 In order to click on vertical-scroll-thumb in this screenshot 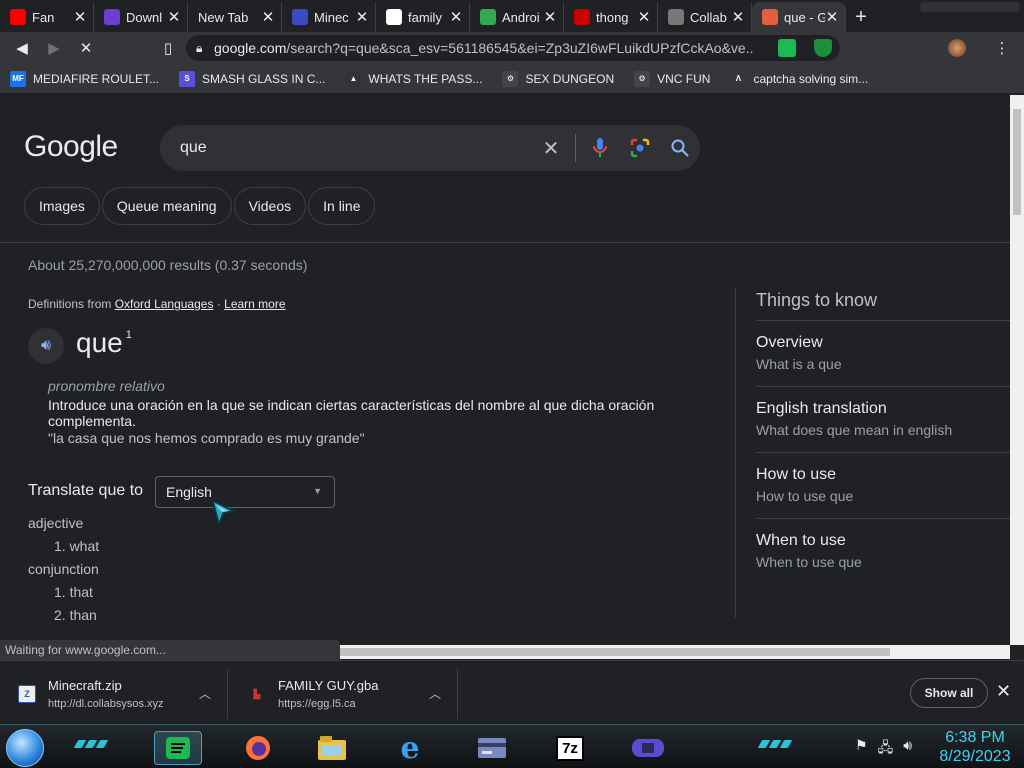, I will do `click(1017, 162)`.